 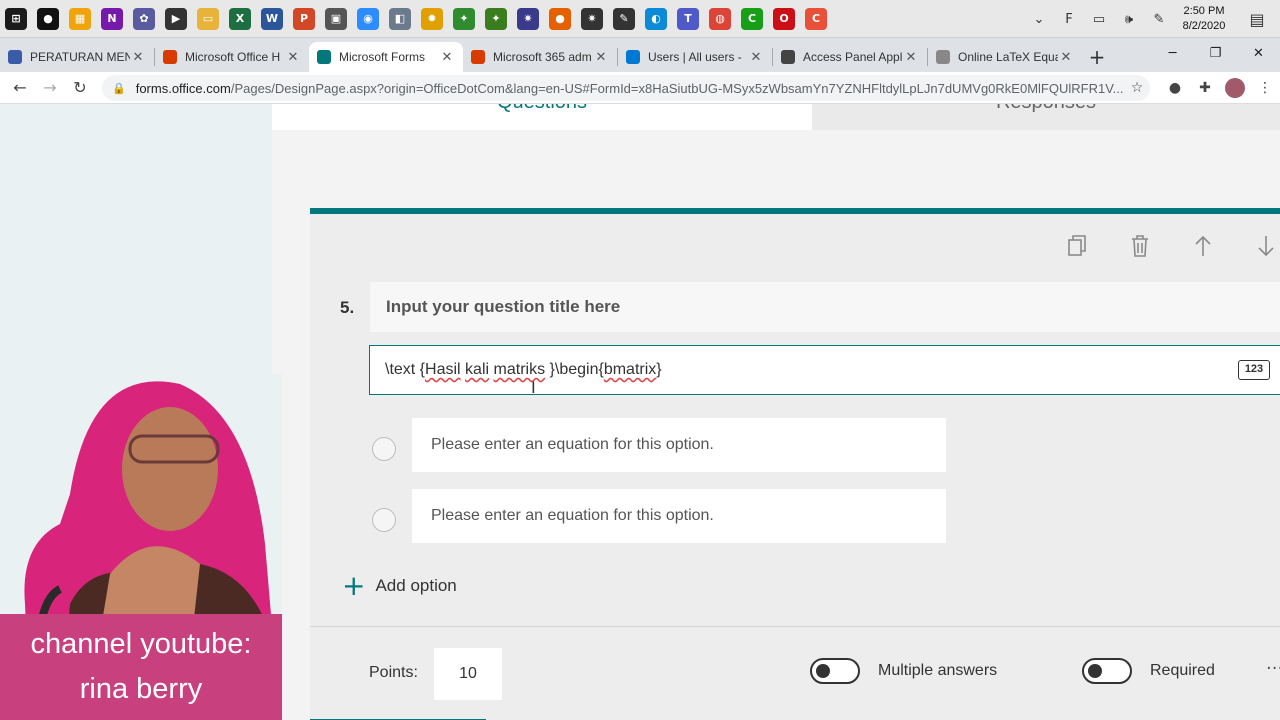 What do you see at coordinates (853, 57) in the screenshot?
I see `tab-title: Access Panel Appl` at bounding box center [853, 57].